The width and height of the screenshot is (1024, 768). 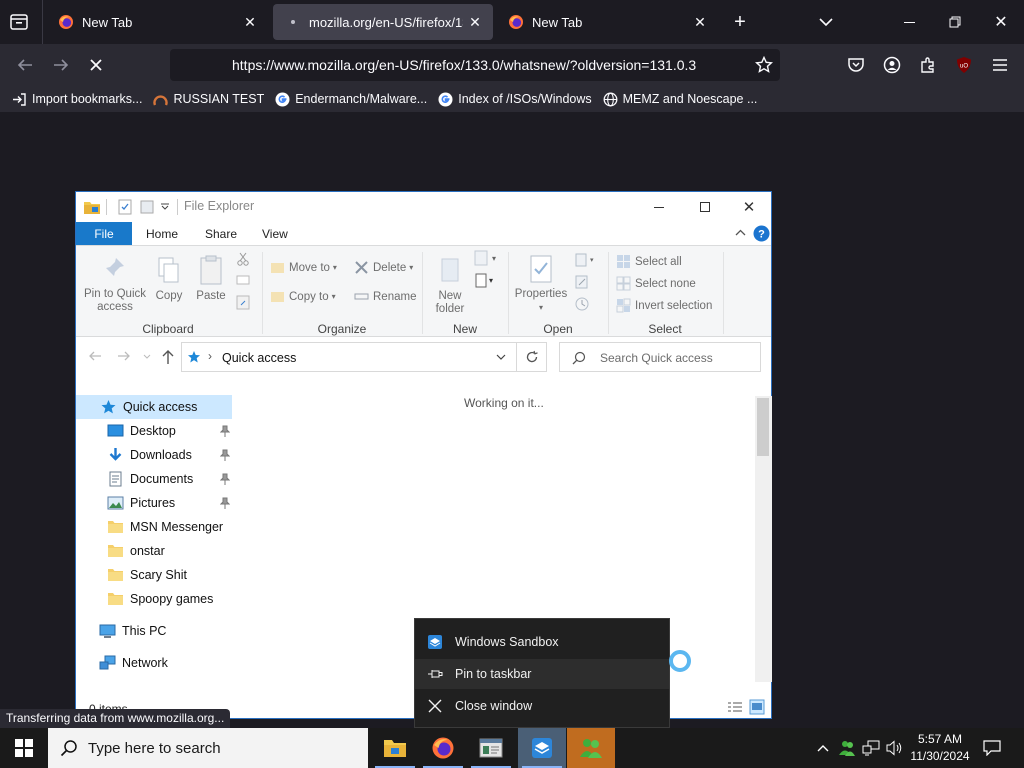 What do you see at coordinates (154, 551) in the screenshot?
I see `nav-onstar: onstar` at bounding box center [154, 551].